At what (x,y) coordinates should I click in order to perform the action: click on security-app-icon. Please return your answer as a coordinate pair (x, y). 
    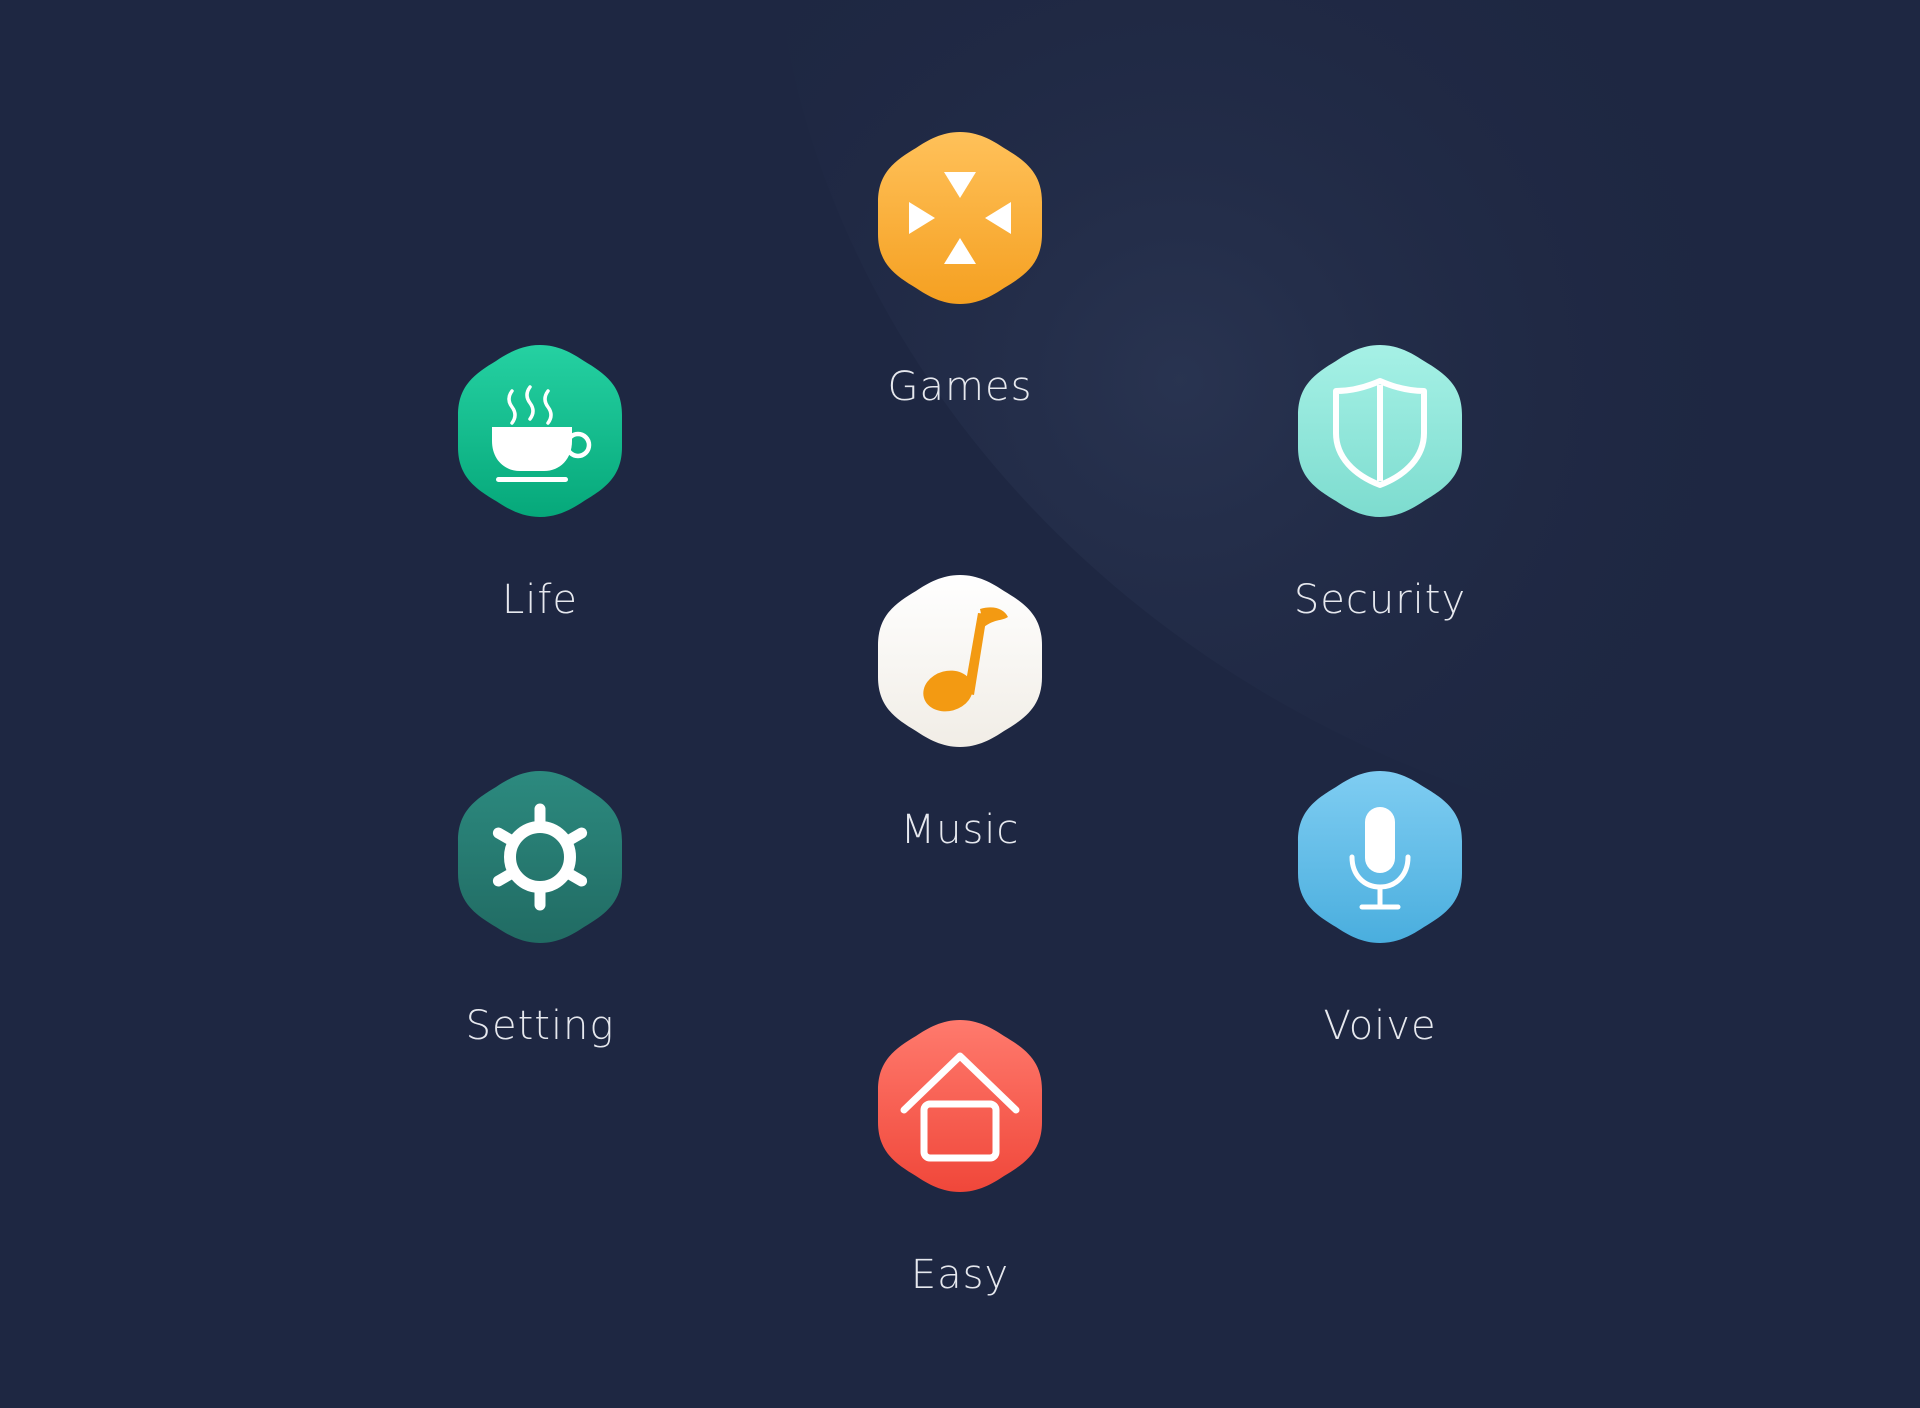
    Looking at the image, I should click on (1380, 431).